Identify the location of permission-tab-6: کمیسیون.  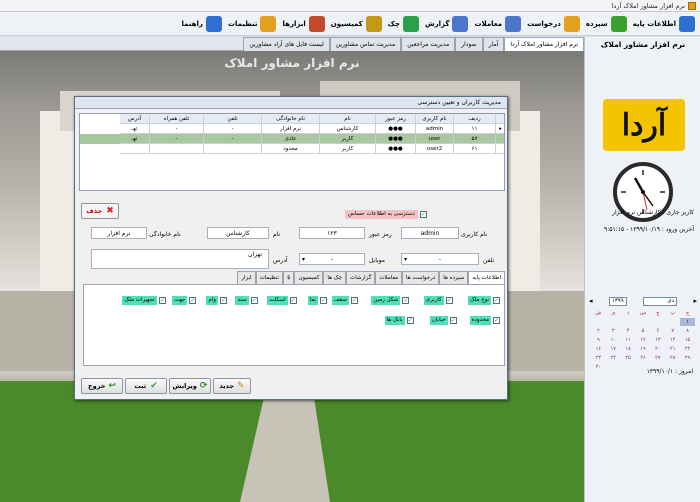
(309, 277).